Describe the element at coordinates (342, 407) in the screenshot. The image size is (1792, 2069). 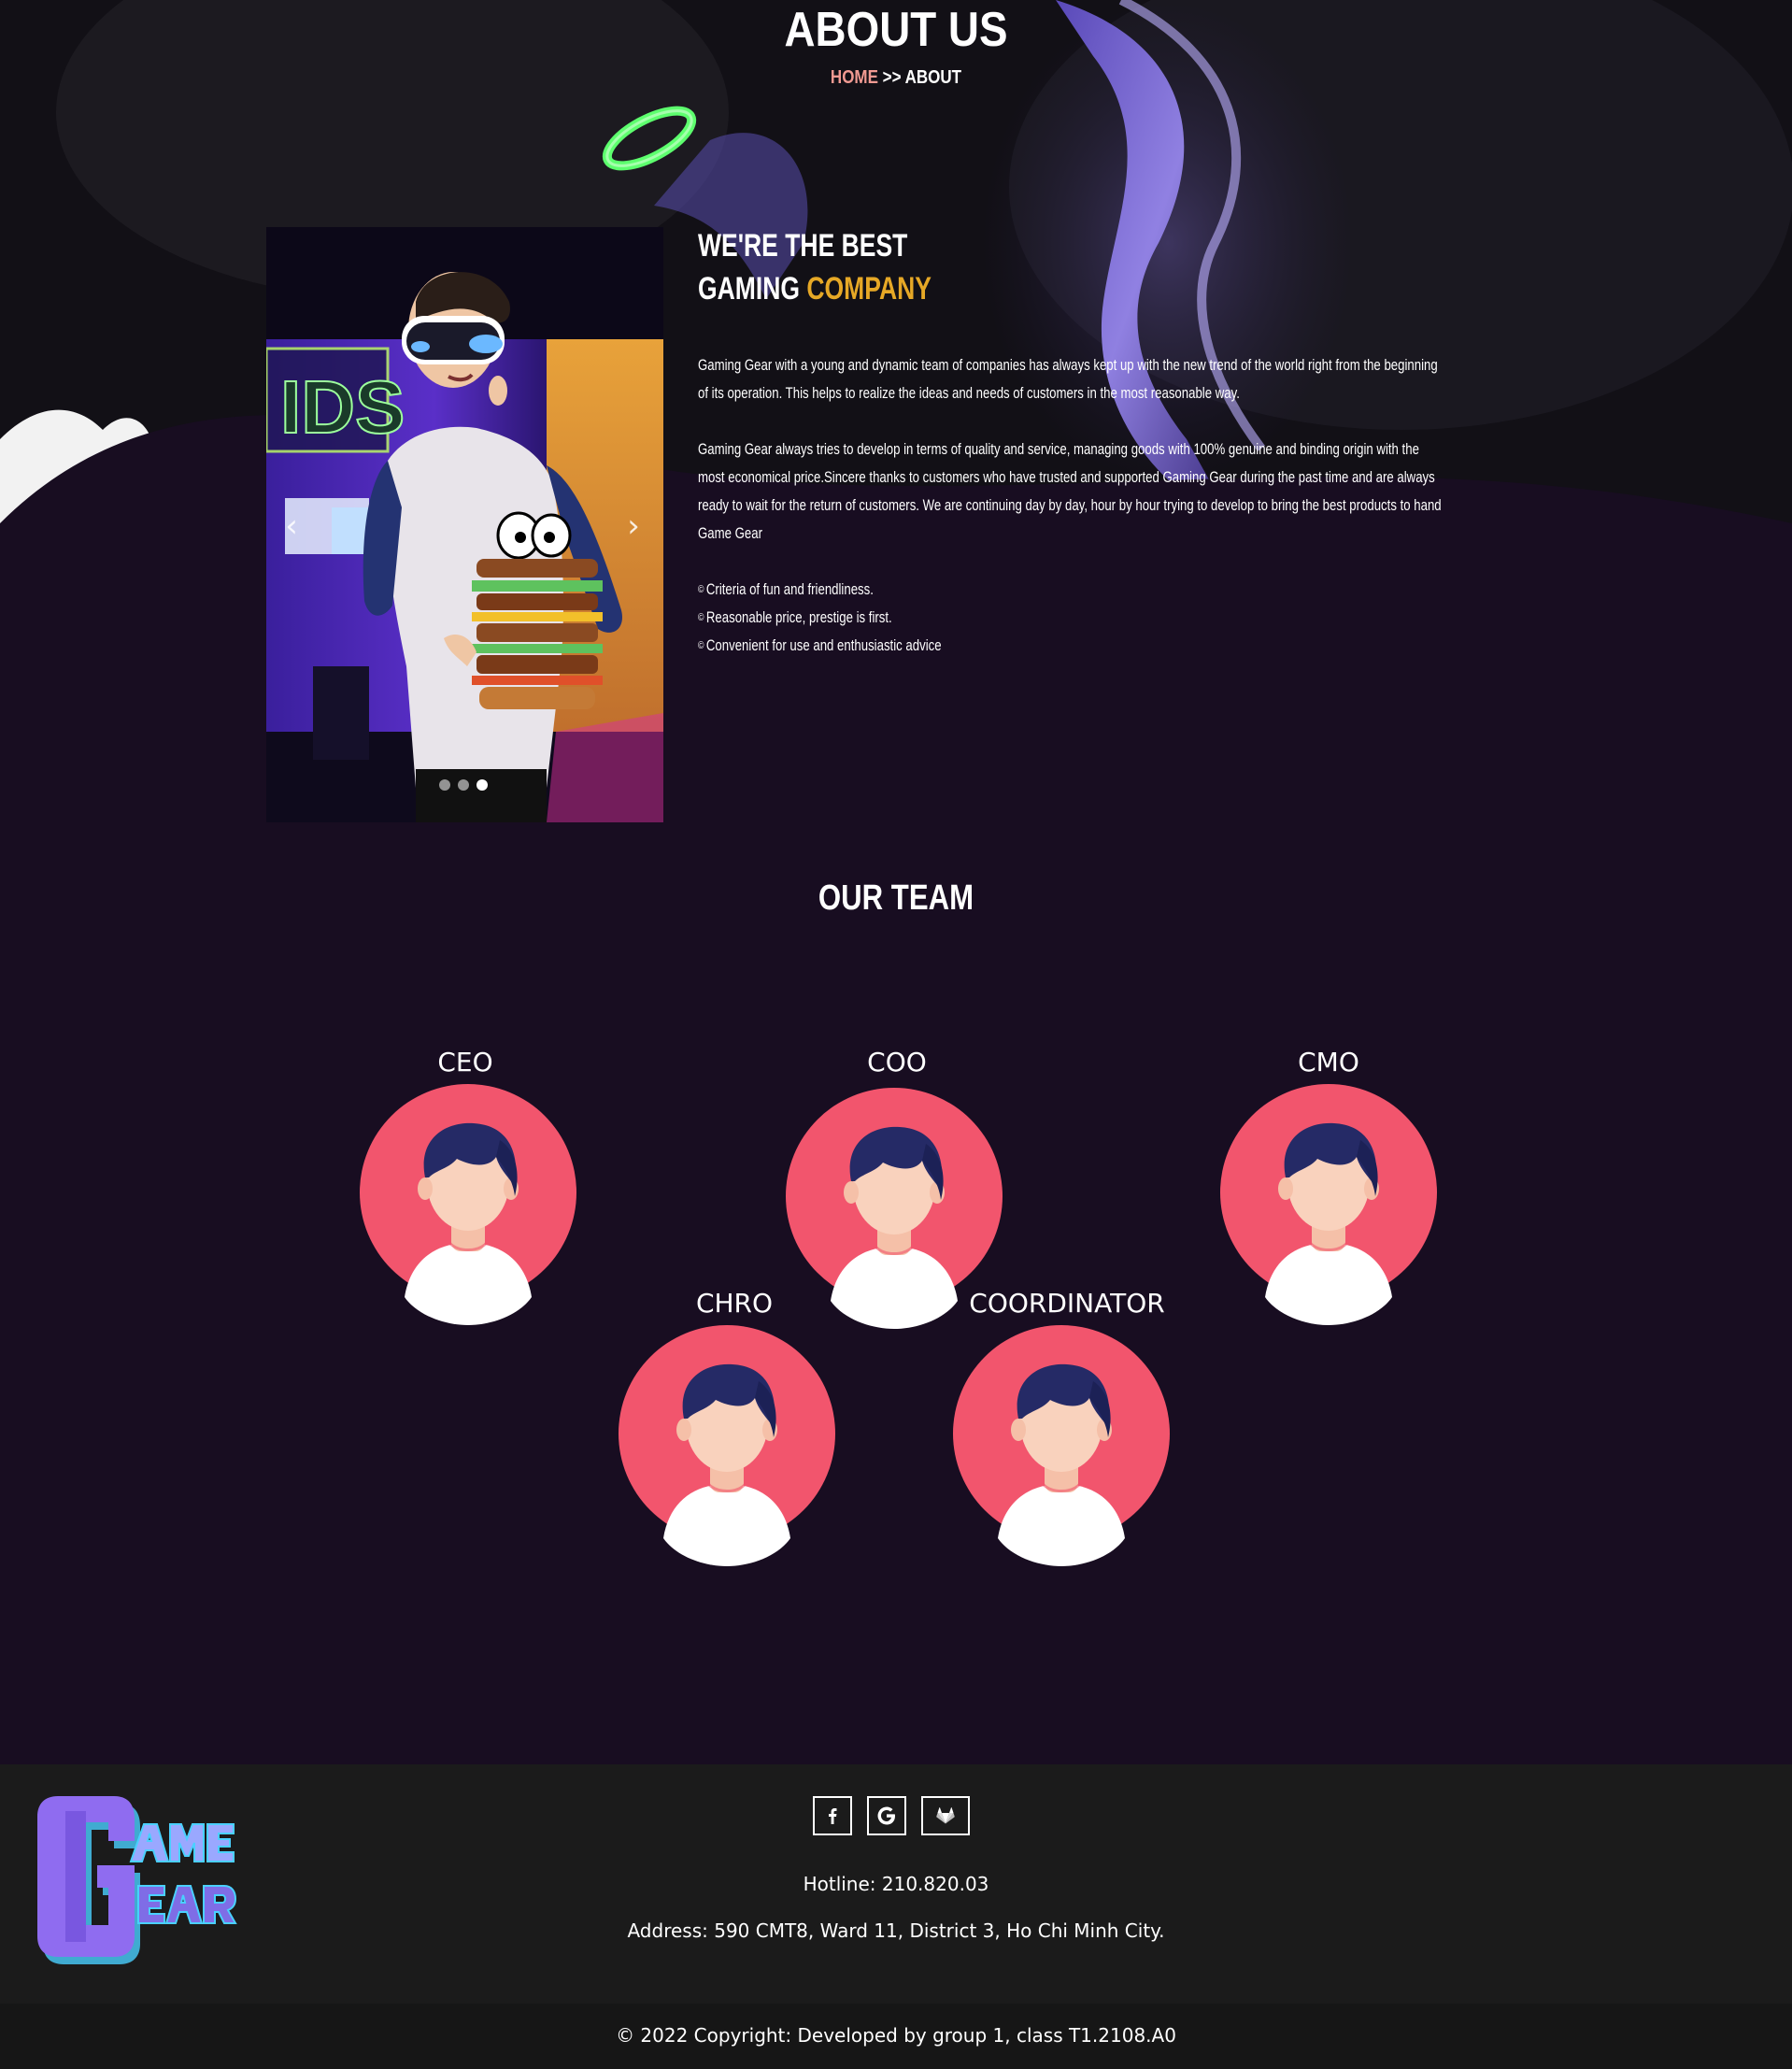
I see `svg-text: IDS` at that location.